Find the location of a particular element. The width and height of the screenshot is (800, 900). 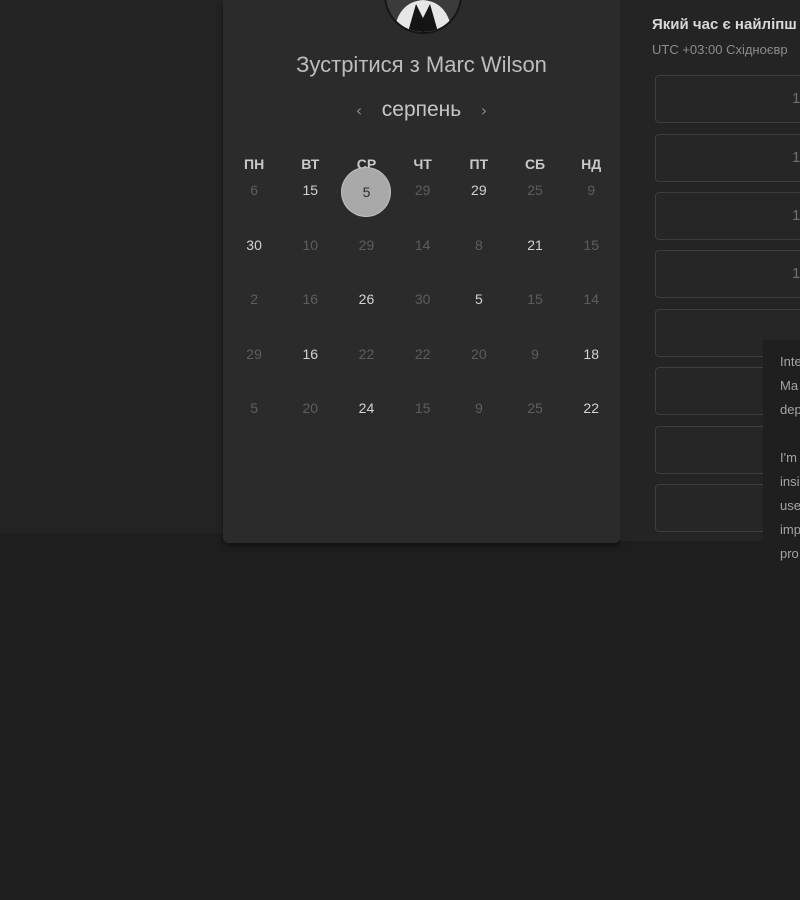

calendar-day: 6 is located at coordinates (254, 190).